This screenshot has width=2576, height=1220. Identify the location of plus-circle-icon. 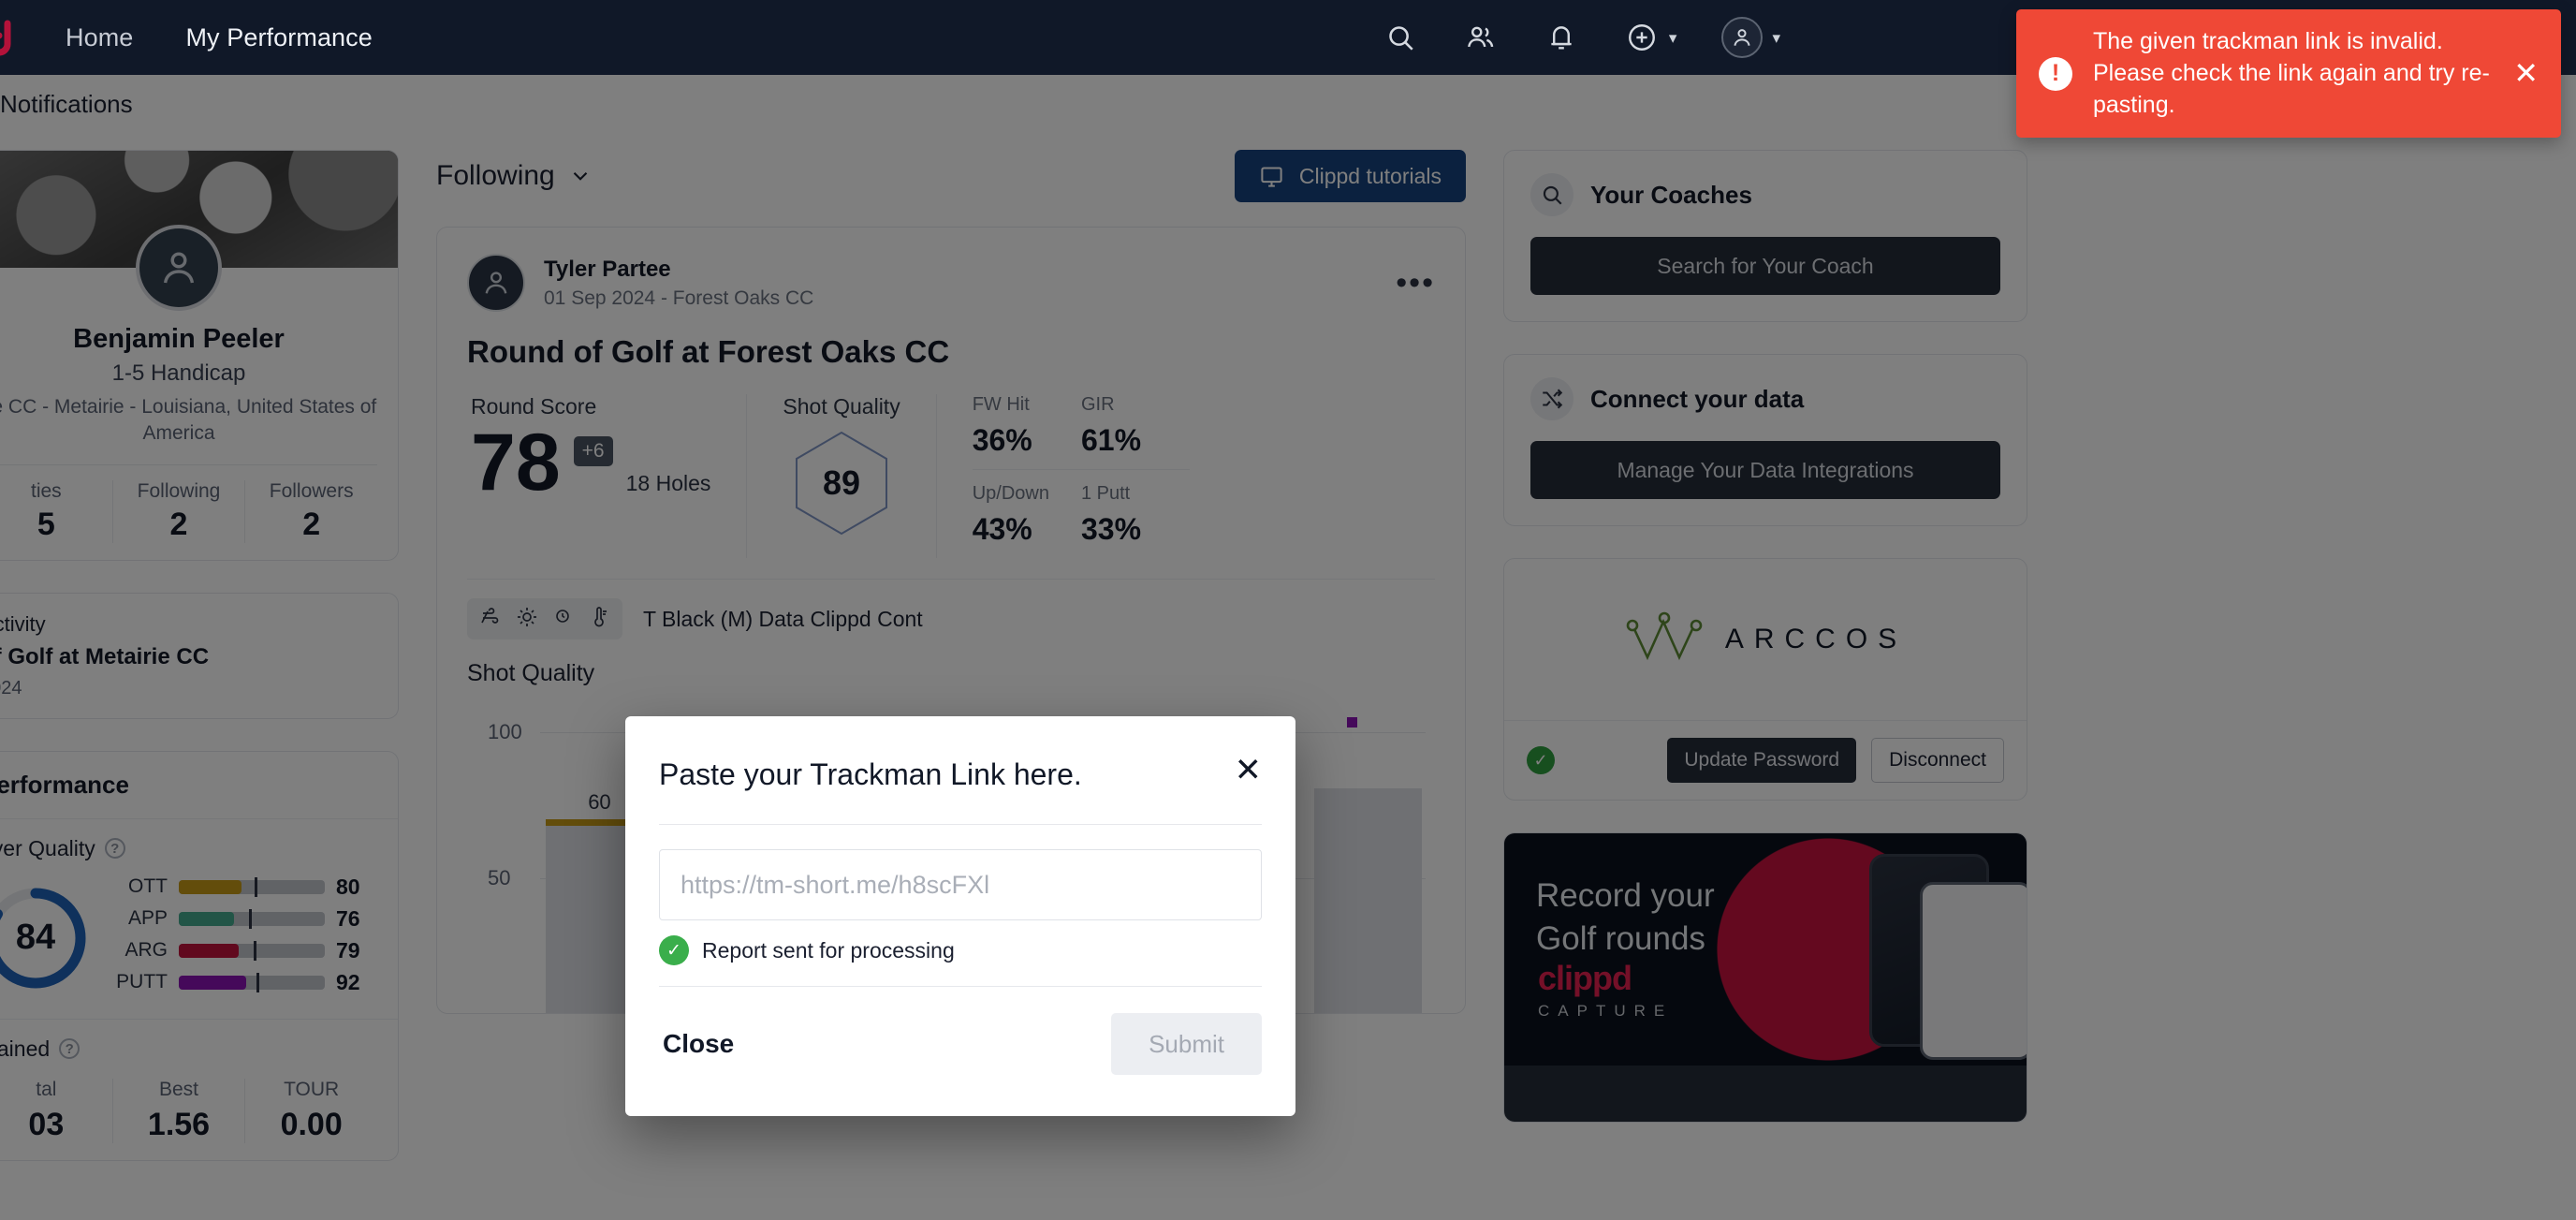
(1642, 37).